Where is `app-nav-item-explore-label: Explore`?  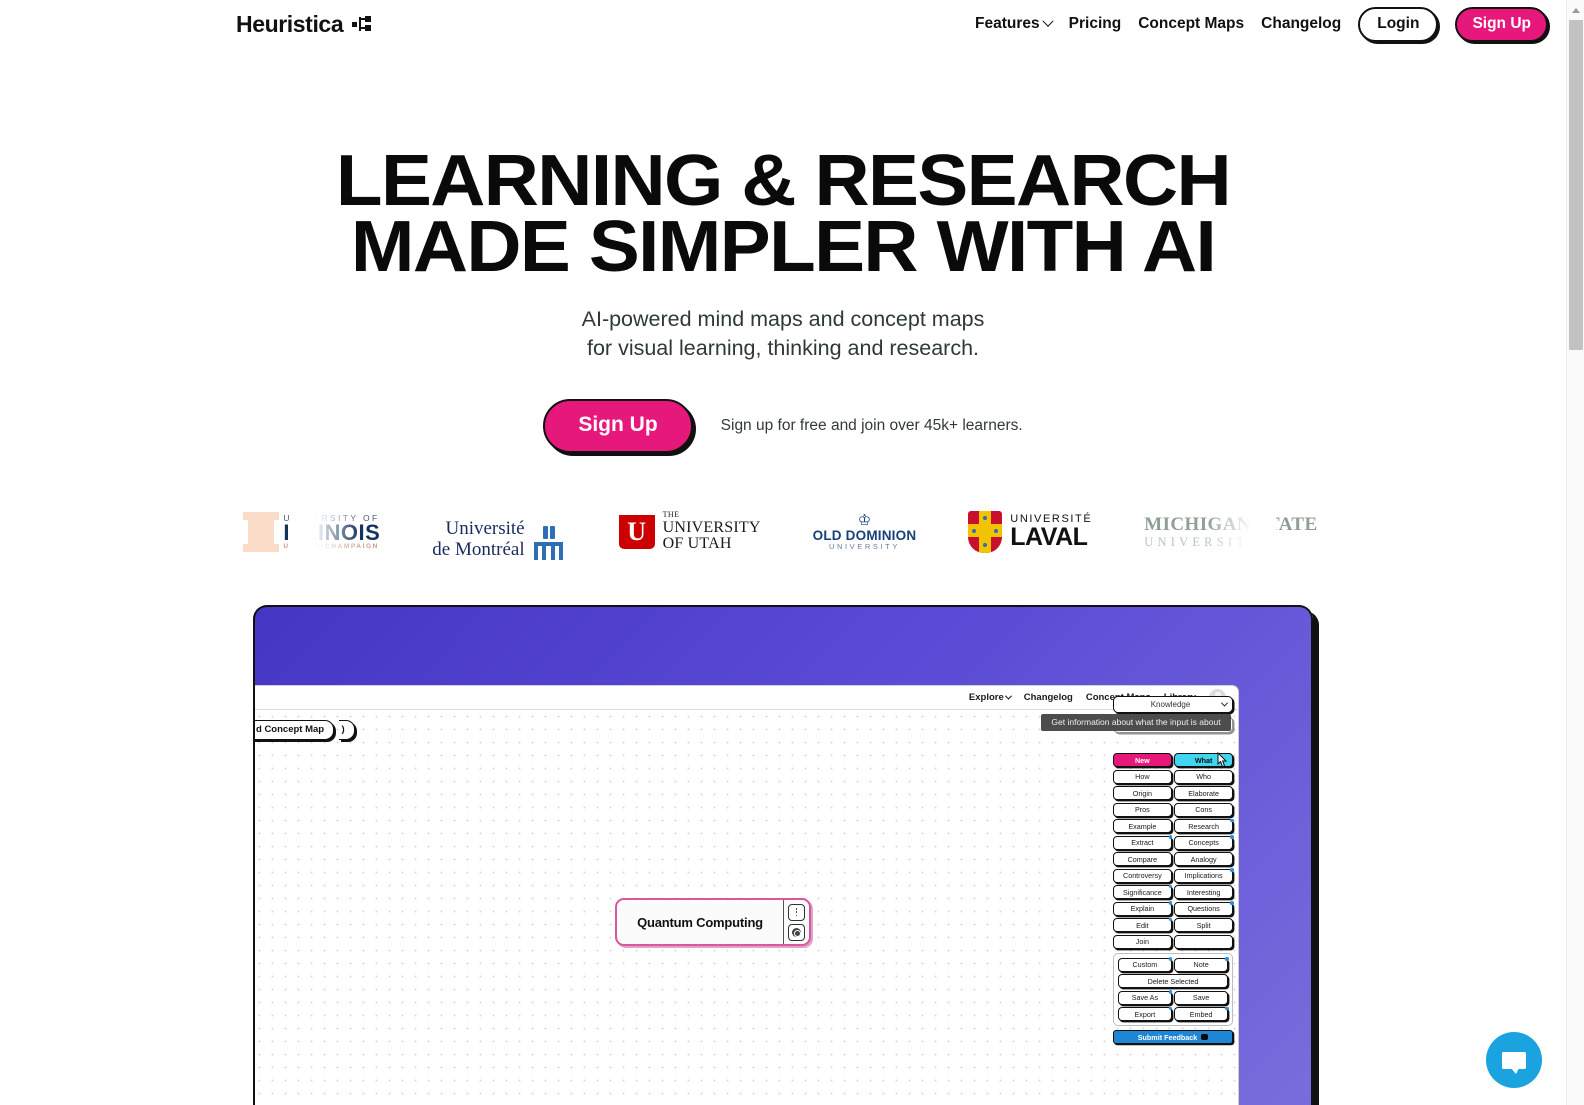
app-nav-item-explore-label: Explore is located at coordinates (986, 698).